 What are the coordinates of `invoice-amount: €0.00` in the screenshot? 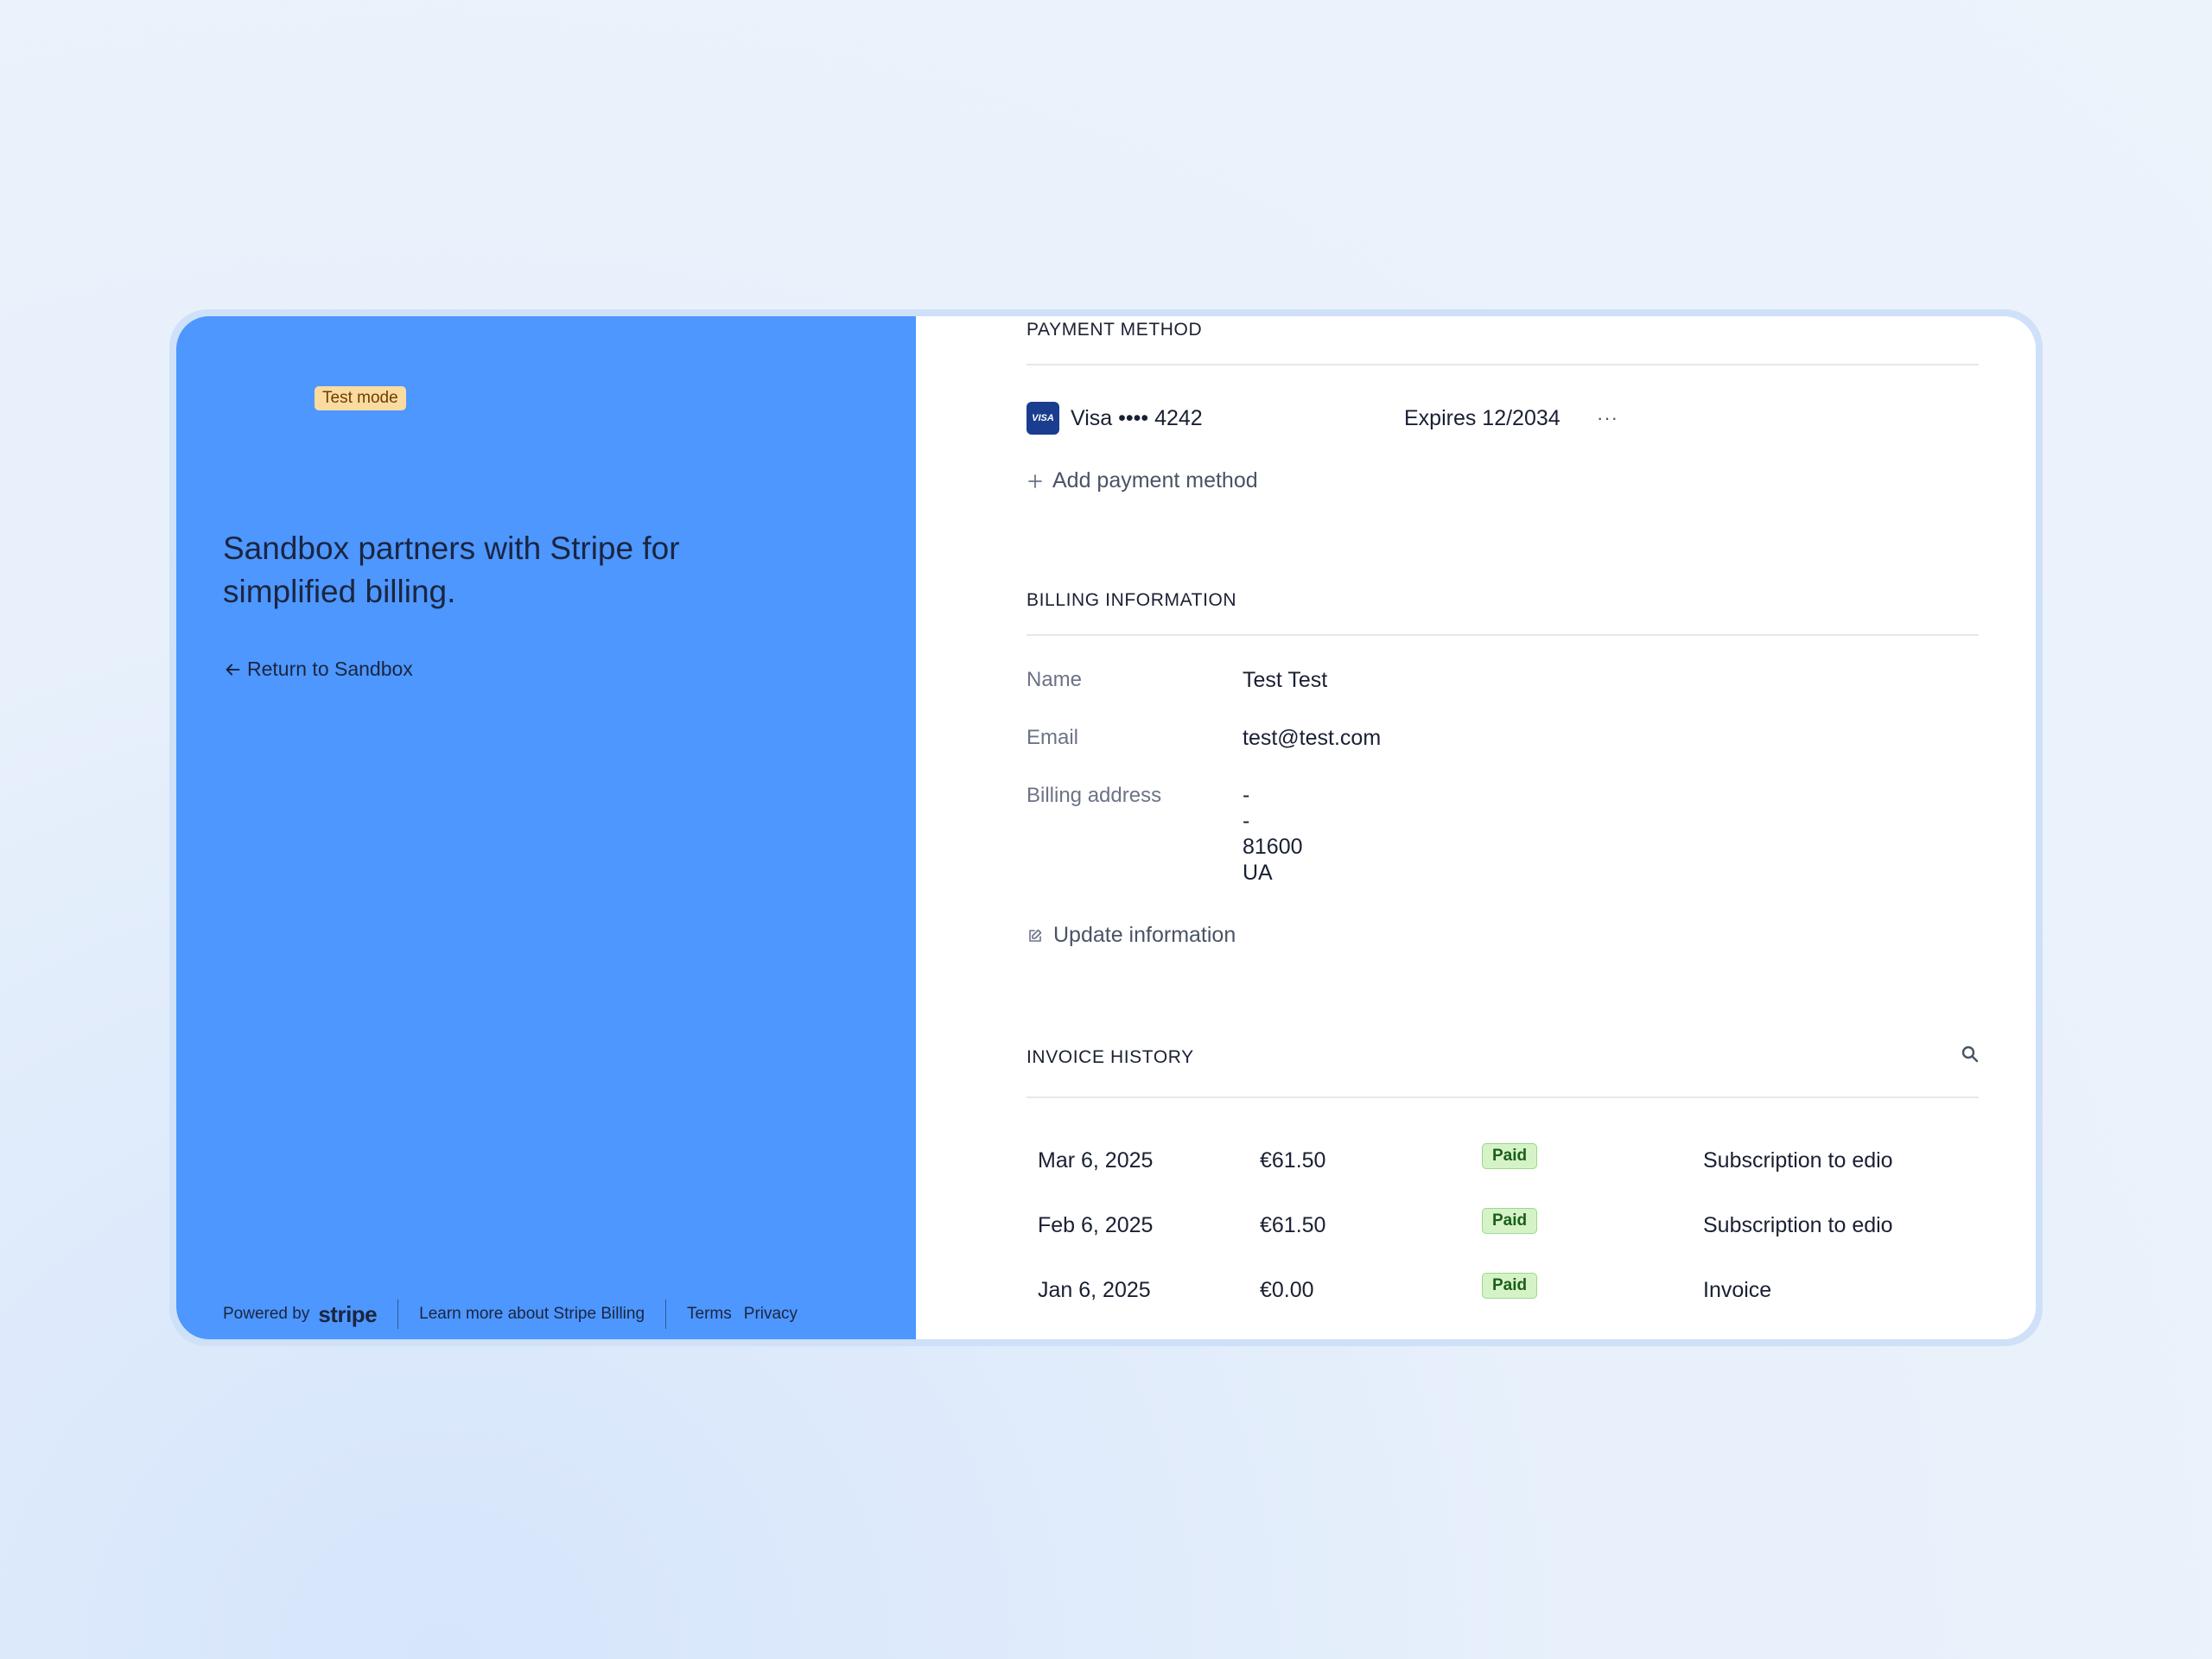 It's located at (1287, 1290).